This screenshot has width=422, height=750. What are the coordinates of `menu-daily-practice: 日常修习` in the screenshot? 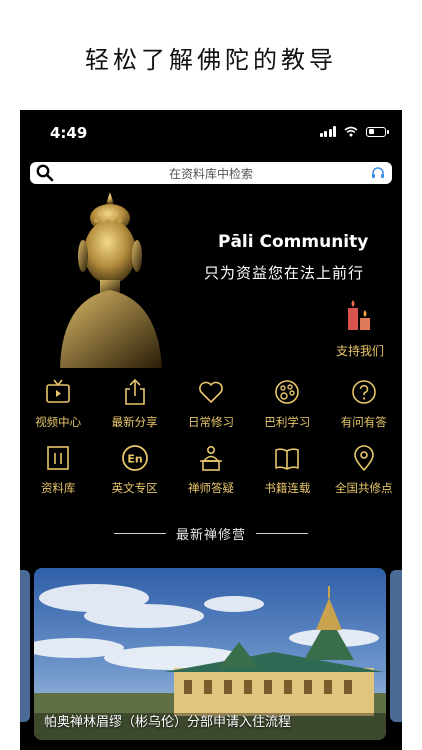 It's located at (211, 411).